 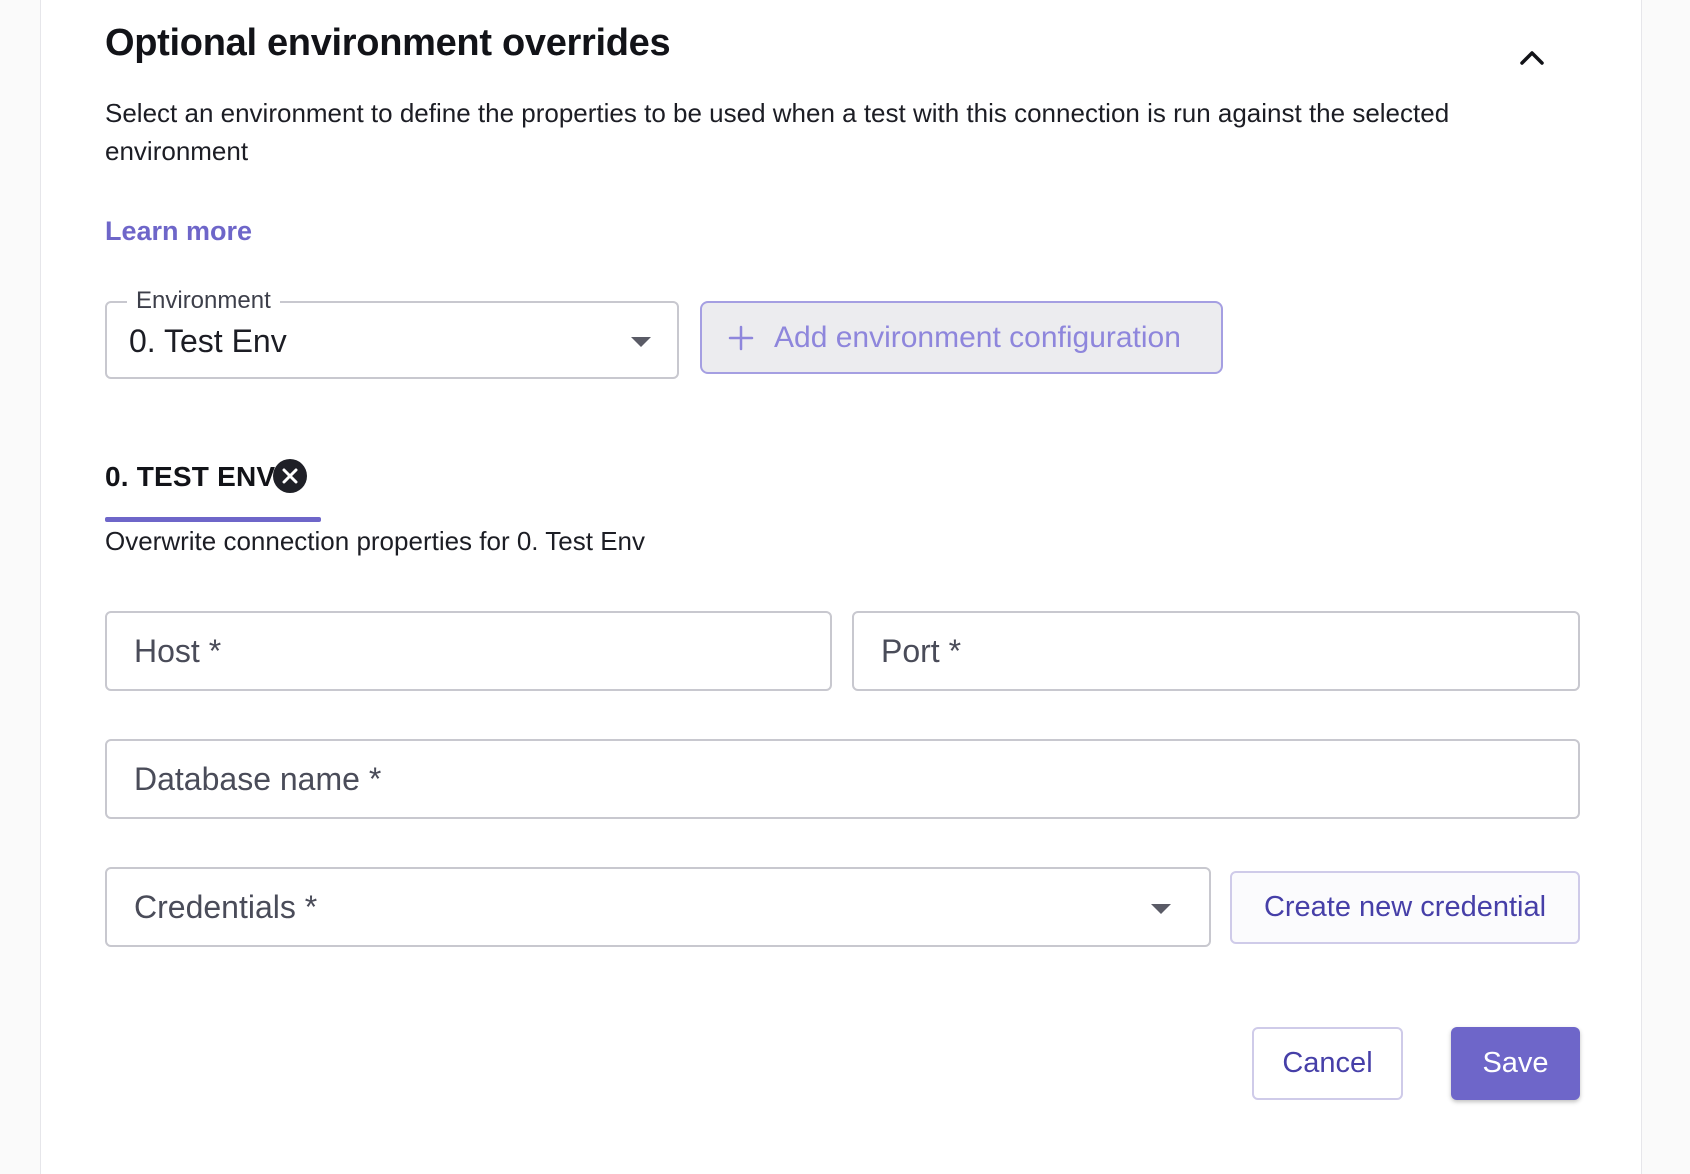 I want to click on add-environment-configuration-label: Add environment configuration, so click(x=977, y=337).